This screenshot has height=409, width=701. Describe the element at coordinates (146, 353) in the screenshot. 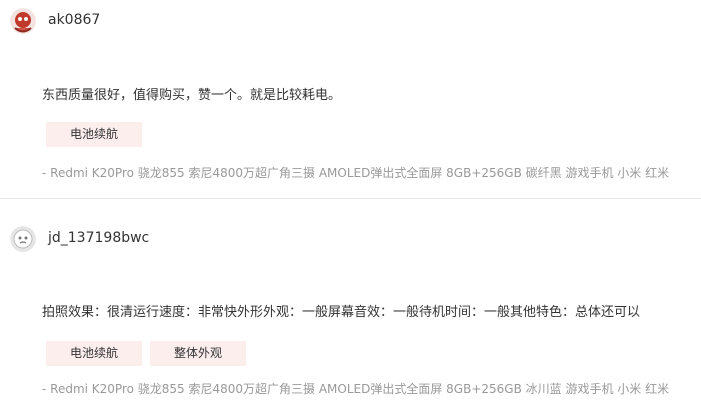

I see `tag-list: 电池续航 整体外观` at that location.